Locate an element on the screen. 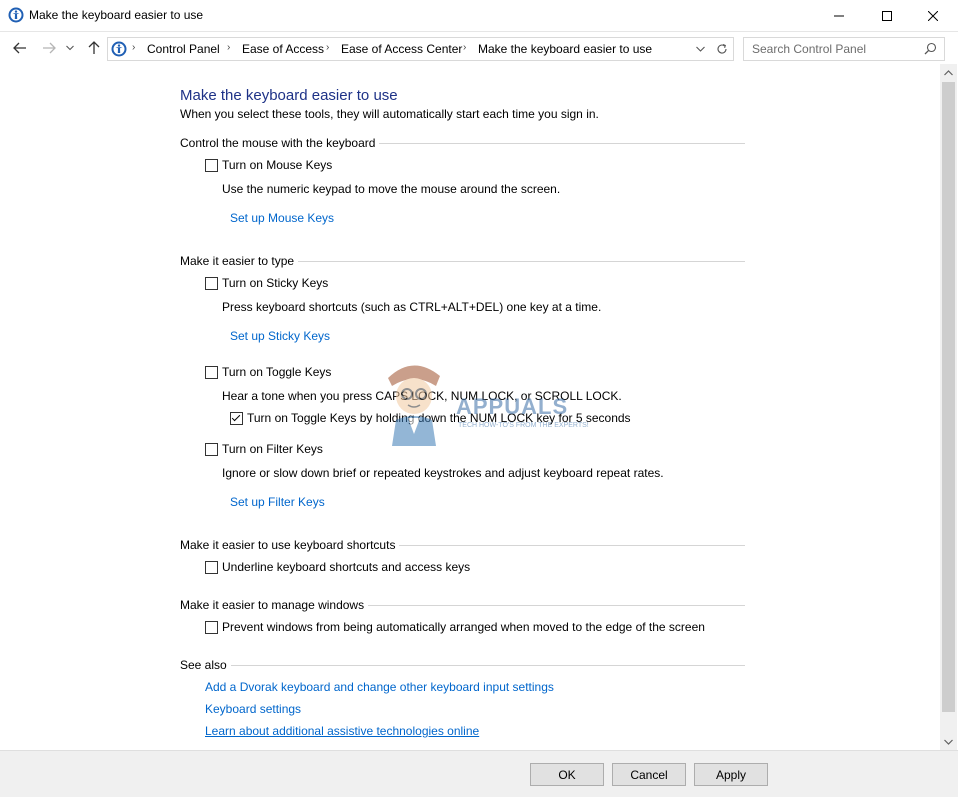 The width and height of the screenshot is (958, 797). ok-button: OK is located at coordinates (567, 774).